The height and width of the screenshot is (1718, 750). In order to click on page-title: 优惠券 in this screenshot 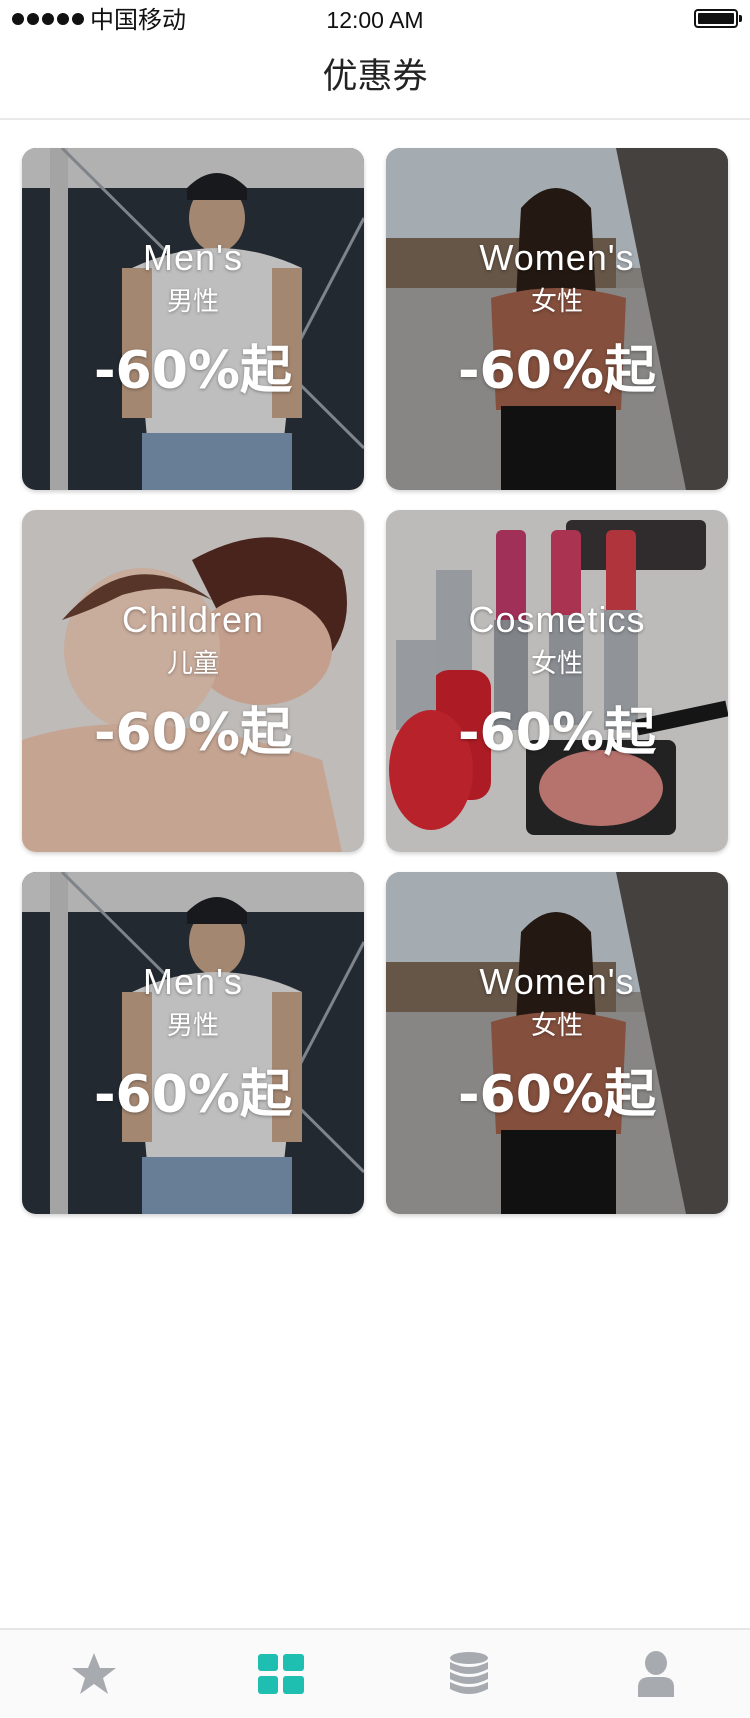, I will do `click(375, 77)`.